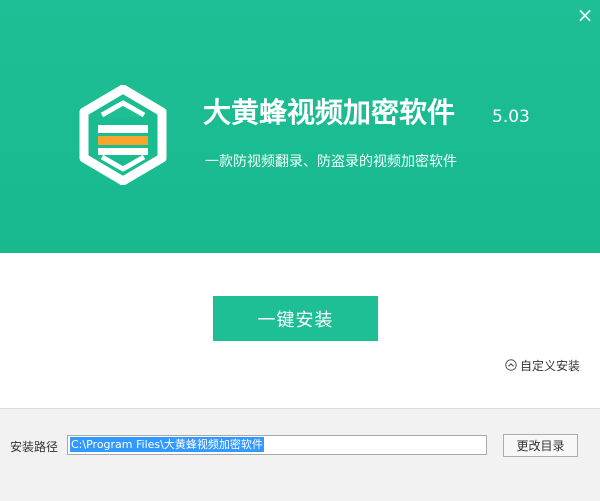 The width and height of the screenshot is (600, 501). Describe the element at coordinates (511, 365) in the screenshot. I see `chevron-up-circle-icon` at that location.